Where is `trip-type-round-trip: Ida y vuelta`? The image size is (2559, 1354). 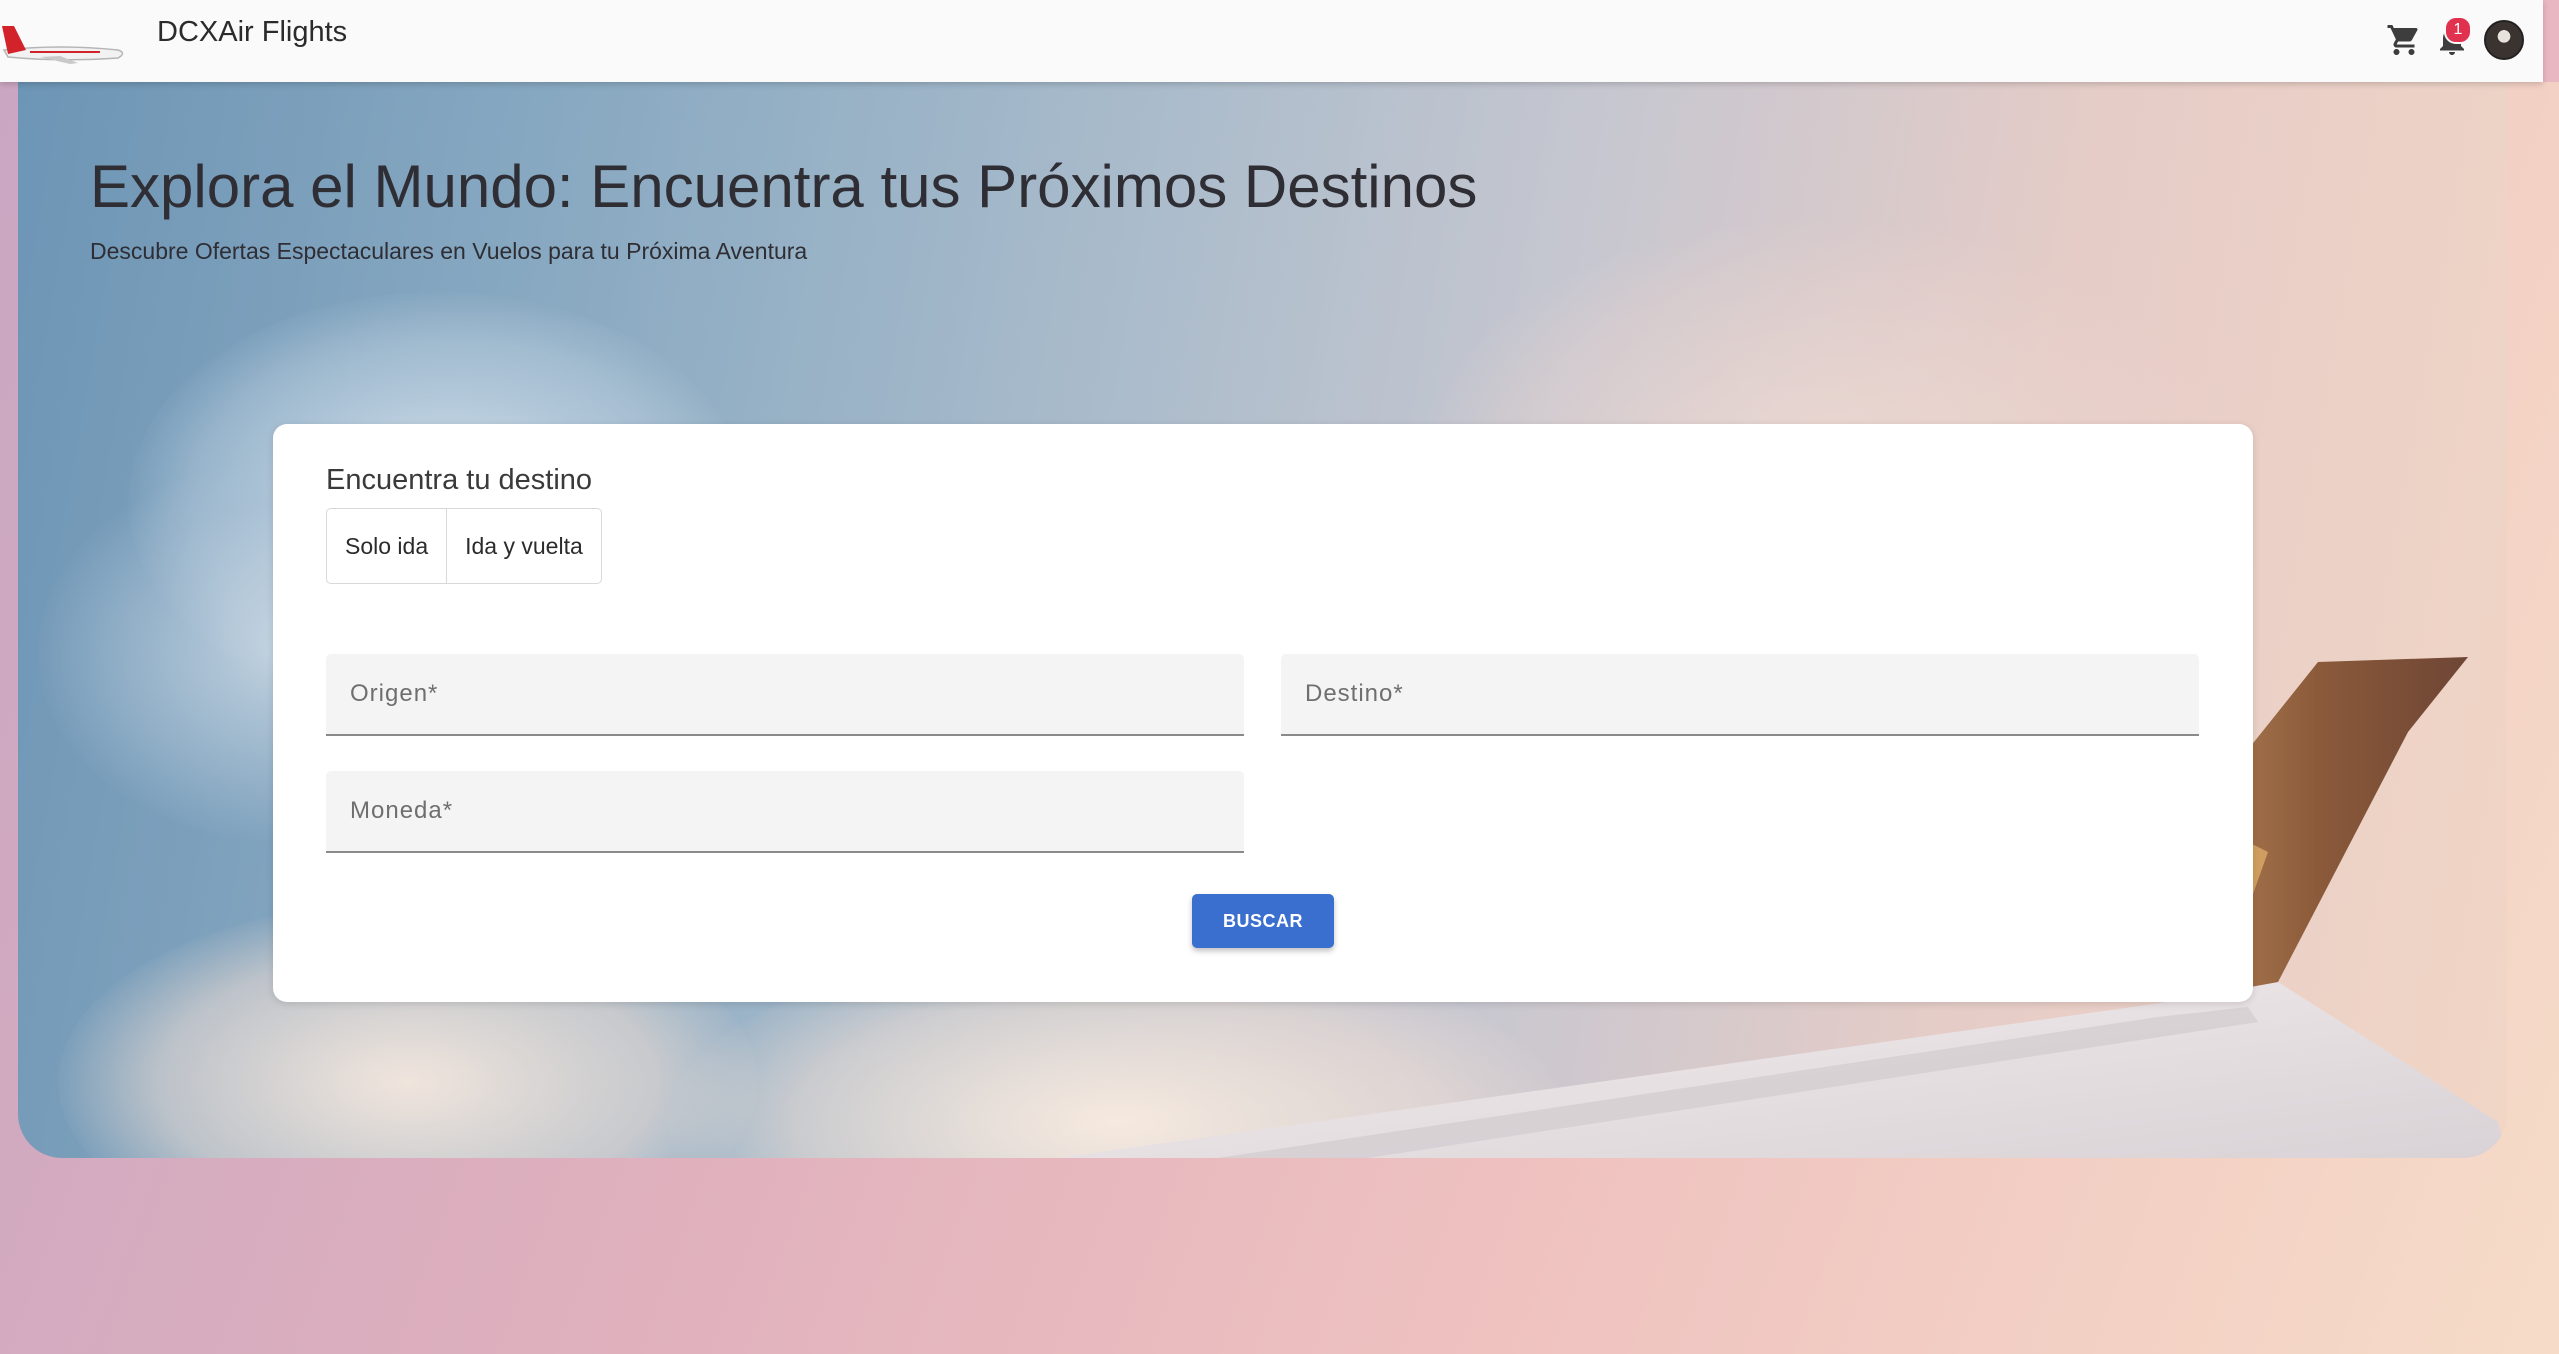 trip-type-round-trip: Ida y vuelta is located at coordinates (523, 546).